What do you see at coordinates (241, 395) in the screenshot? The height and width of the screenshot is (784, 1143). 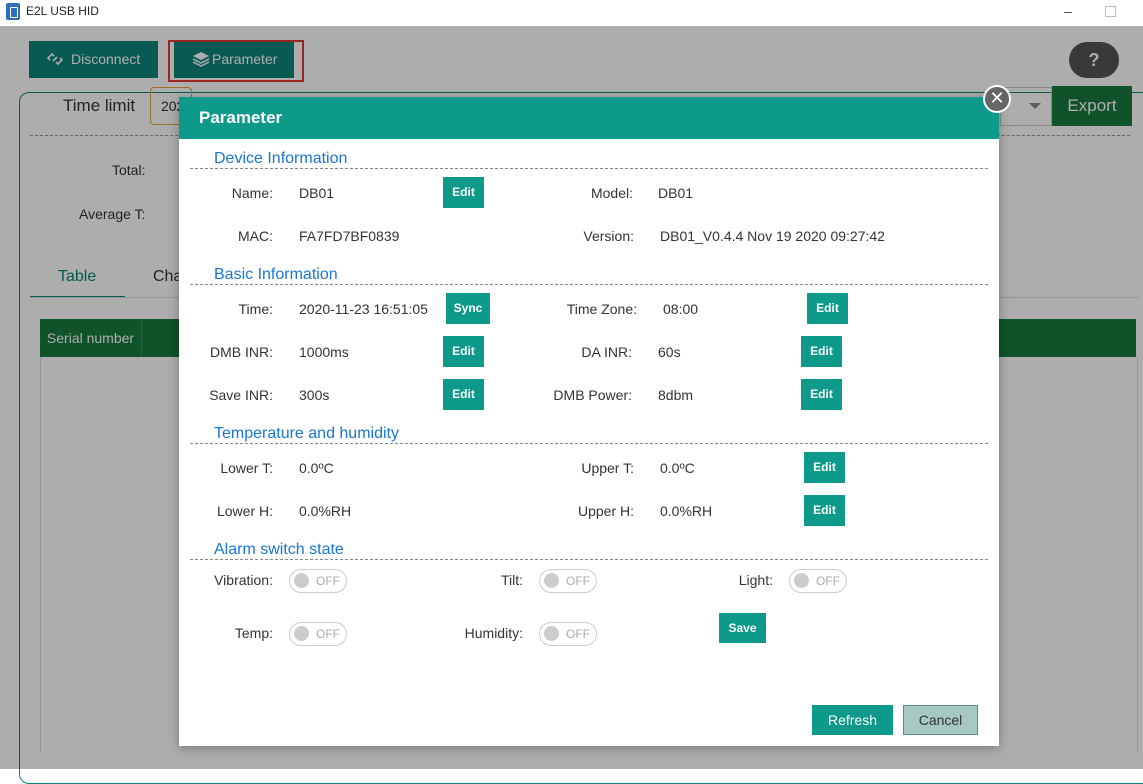 I see `save-inr-label: Save INR:` at bounding box center [241, 395].